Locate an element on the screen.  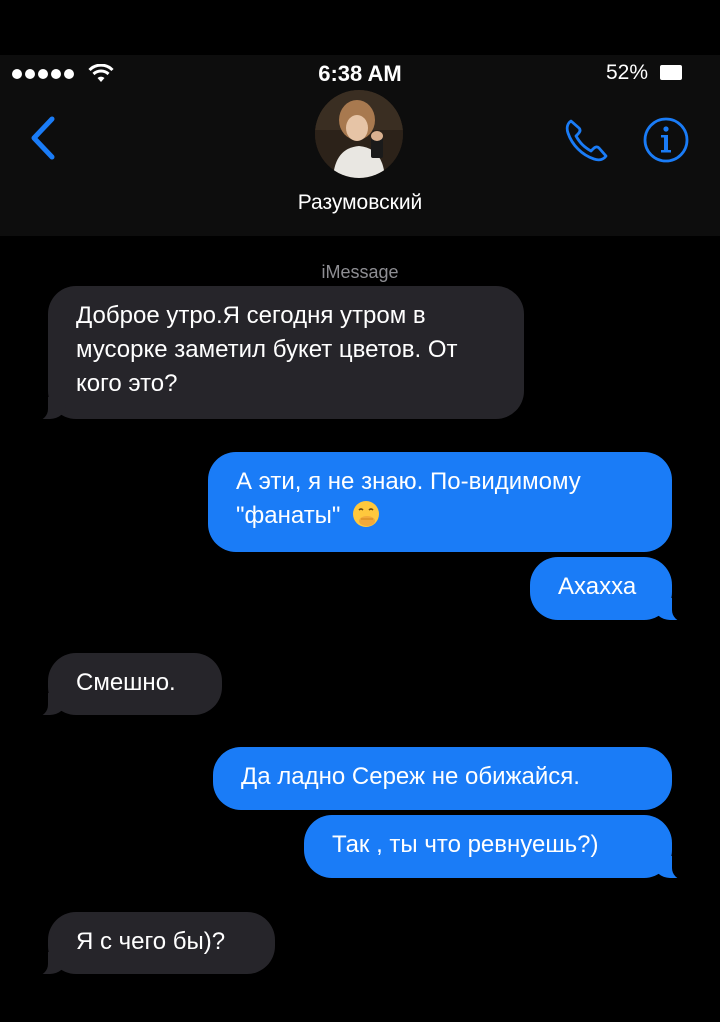
message-outgoing: Ахахха is located at coordinates (612, 589).